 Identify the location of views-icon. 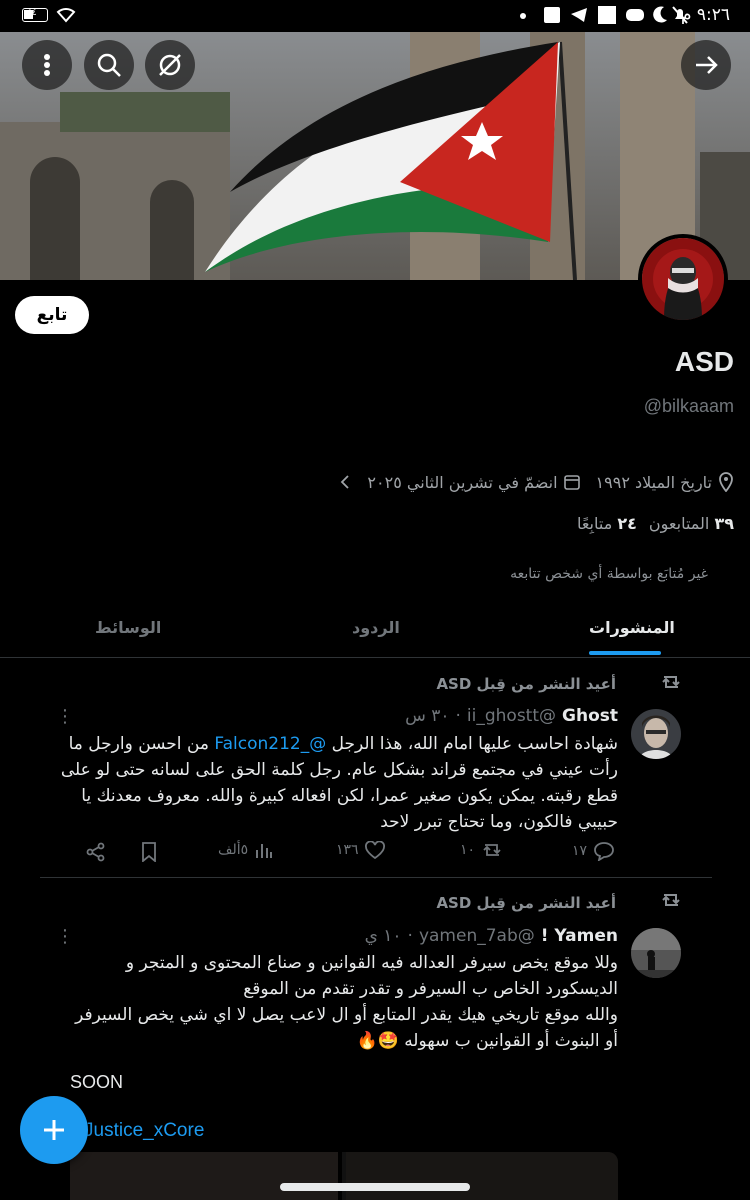
(264, 851).